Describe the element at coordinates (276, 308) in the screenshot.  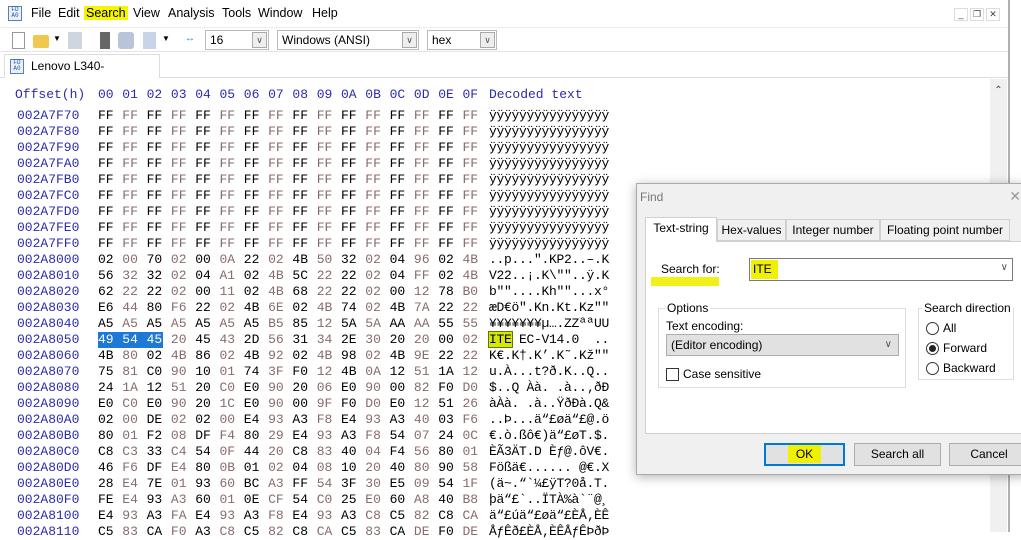
I see `hex-byte: 6E` at that location.